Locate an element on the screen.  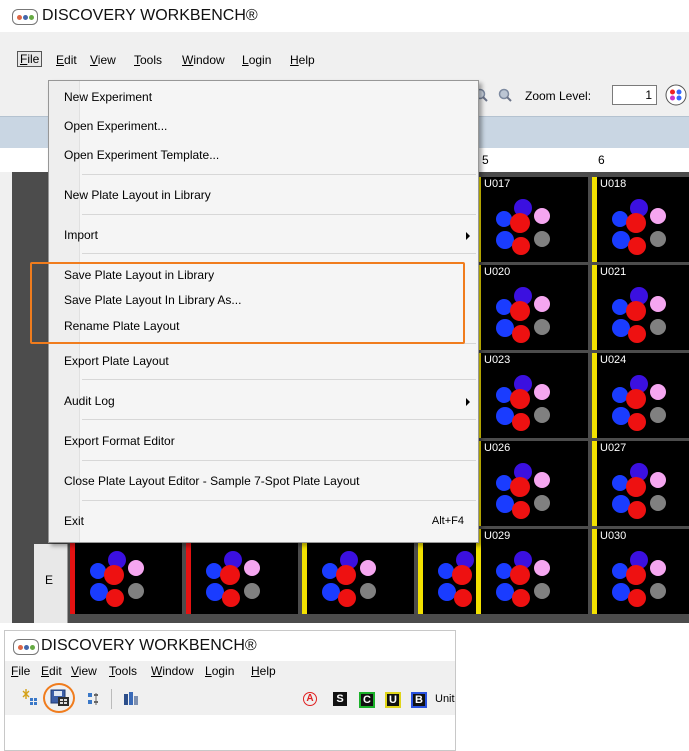
zoom-level-input: 1 is located at coordinates (634, 95).